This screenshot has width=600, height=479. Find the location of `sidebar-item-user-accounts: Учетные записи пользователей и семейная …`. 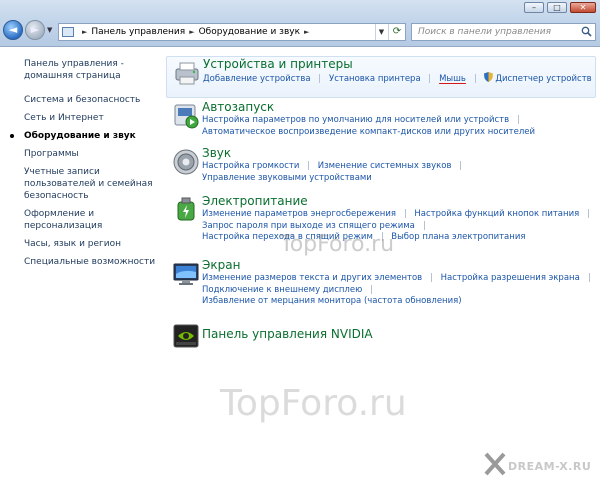

sidebar-item-user-accounts: Учетные записи пользователей и семейная … is located at coordinates (92, 184).